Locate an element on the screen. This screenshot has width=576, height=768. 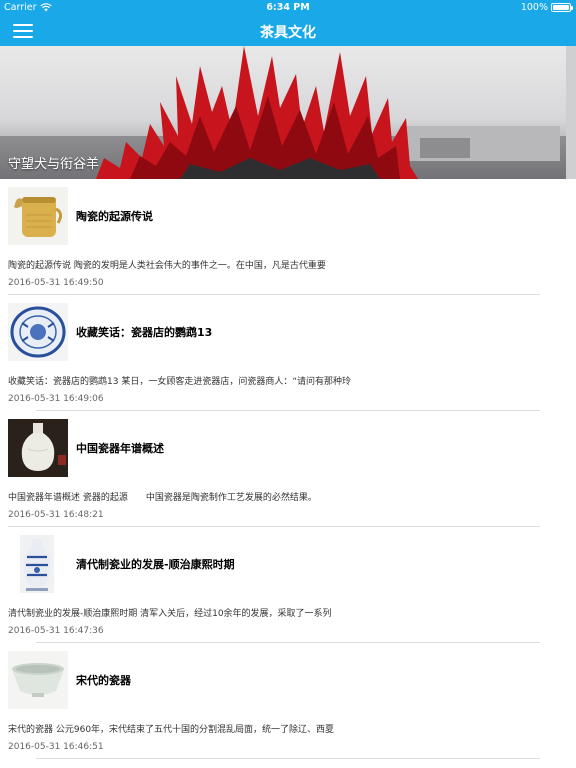
article-title: 清代制瓷业的发展-顺治康熙时期 is located at coordinates (155, 564).